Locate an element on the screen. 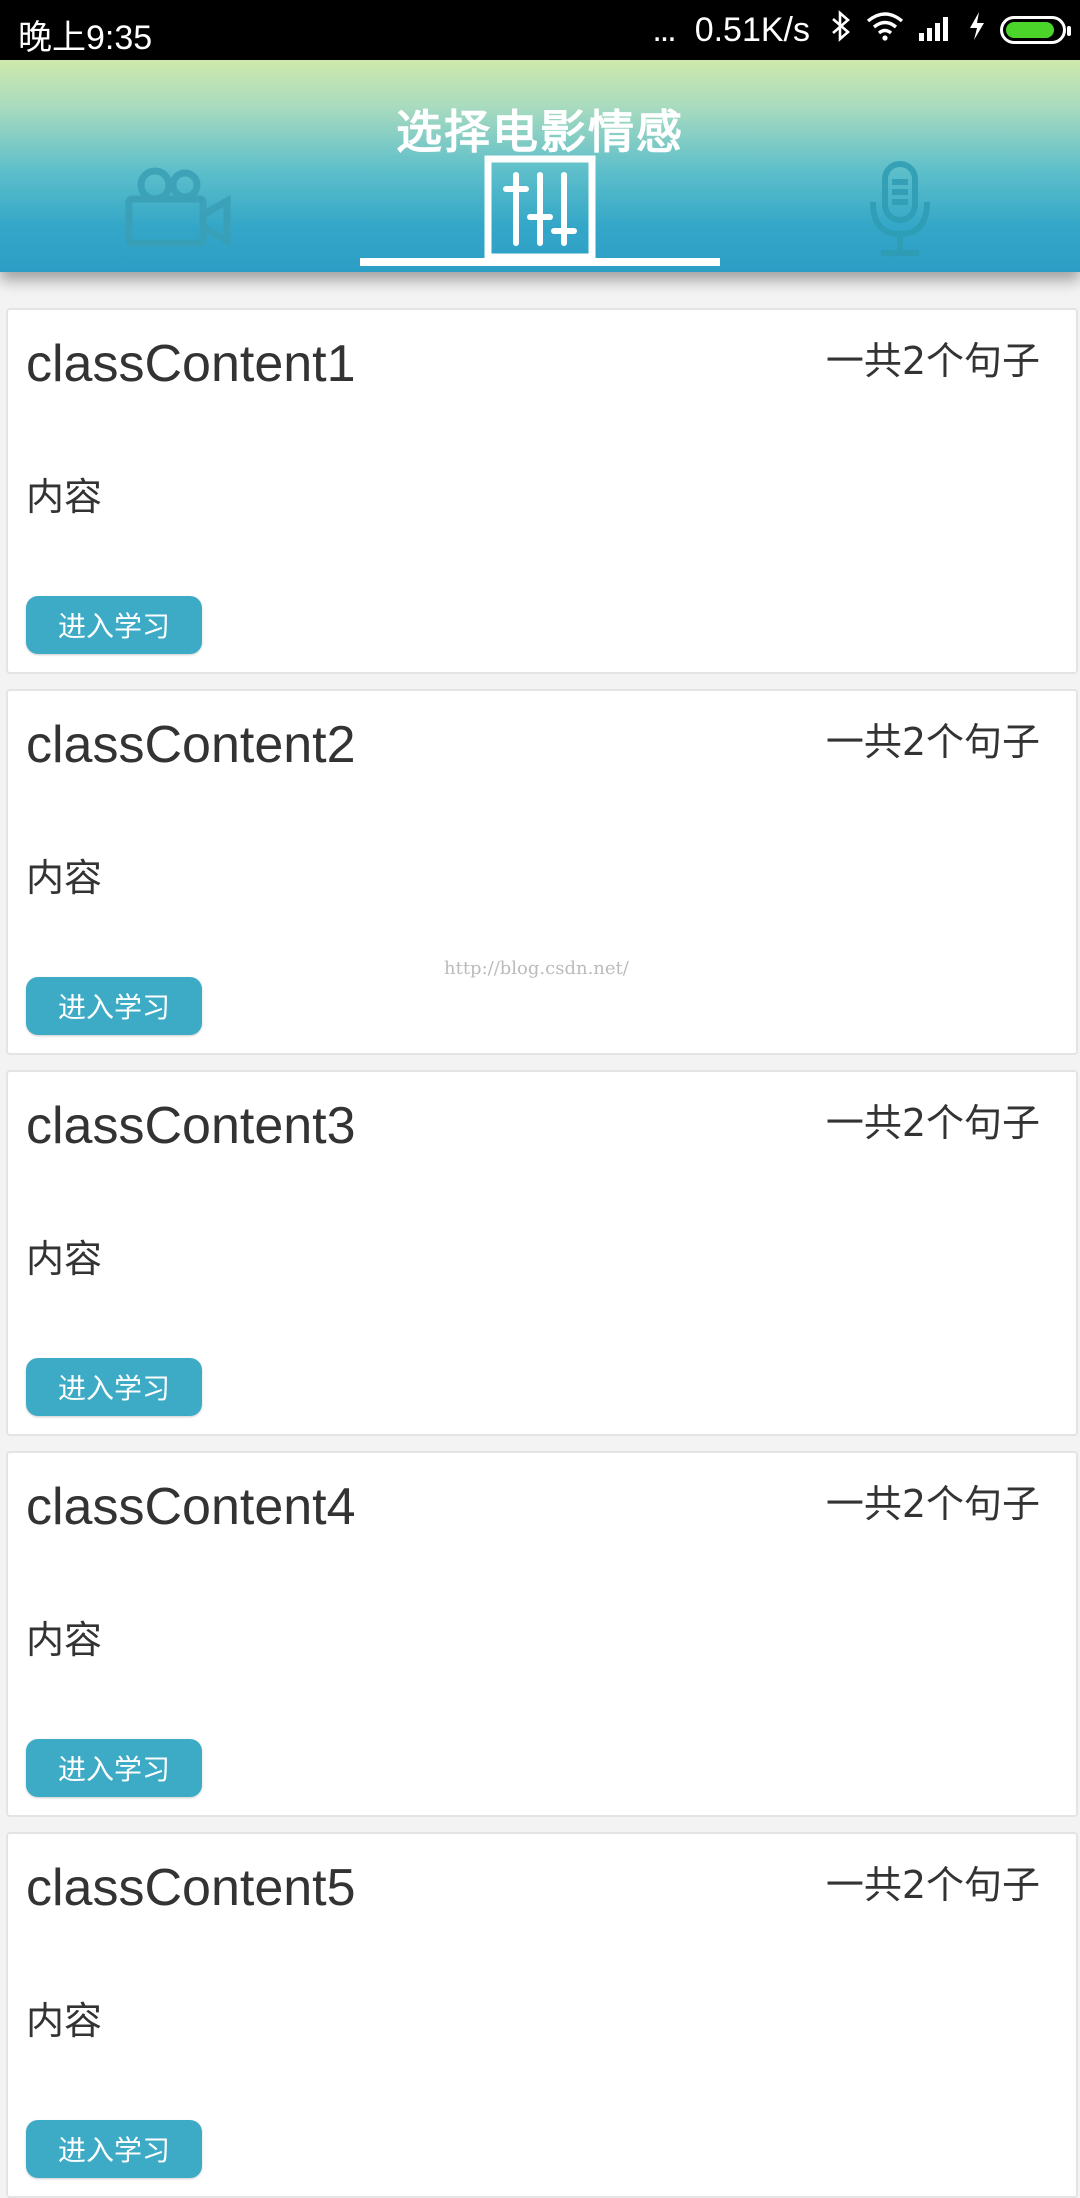 The width and height of the screenshot is (1080, 2198). wifi-icon is located at coordinates (885, 30).